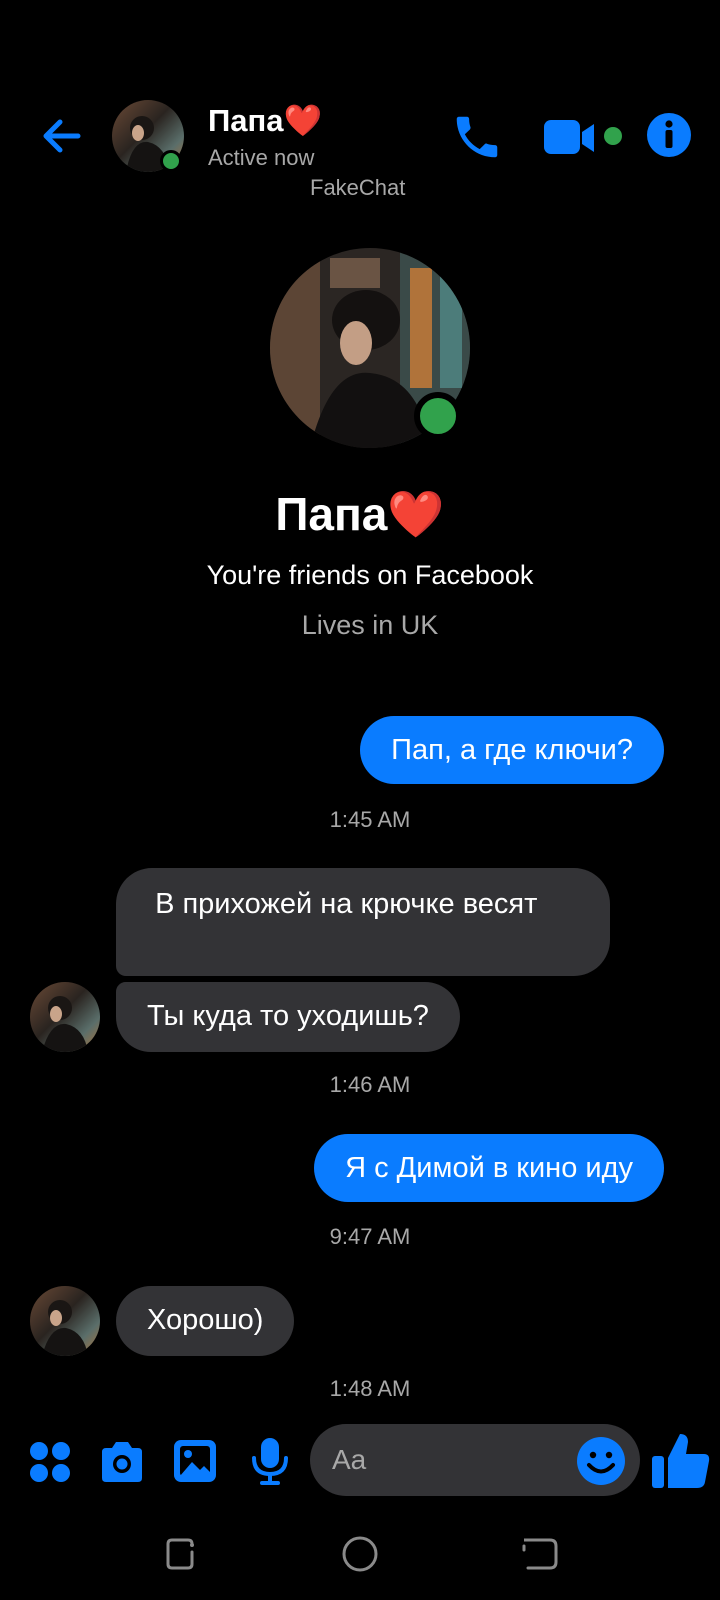  Describe the element at coordinates (576, 138) in the screenshot. I see `video-camera-icon` at that location.